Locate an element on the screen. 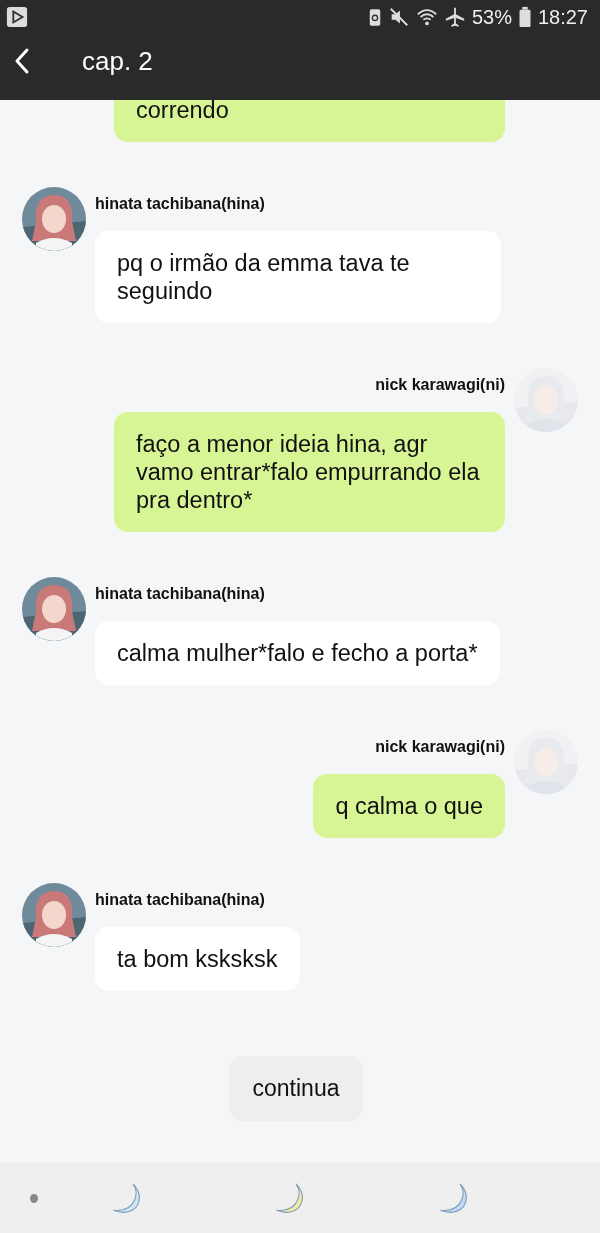 This screenshot has height=1233, width=600. airplane-icon is located at coordinates (454, 17).